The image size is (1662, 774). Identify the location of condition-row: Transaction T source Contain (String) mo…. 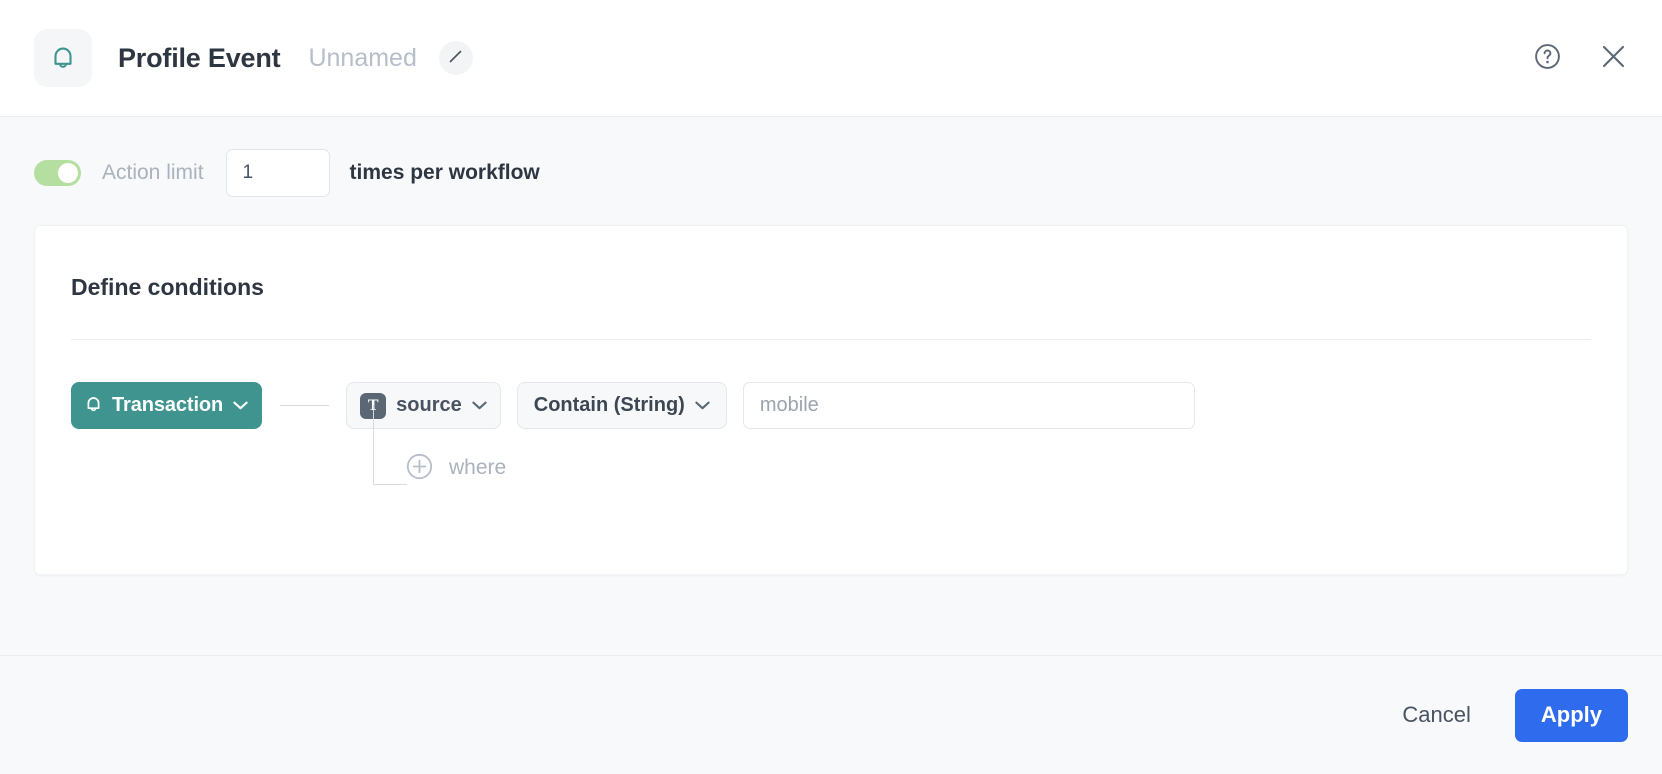
(849, 405).